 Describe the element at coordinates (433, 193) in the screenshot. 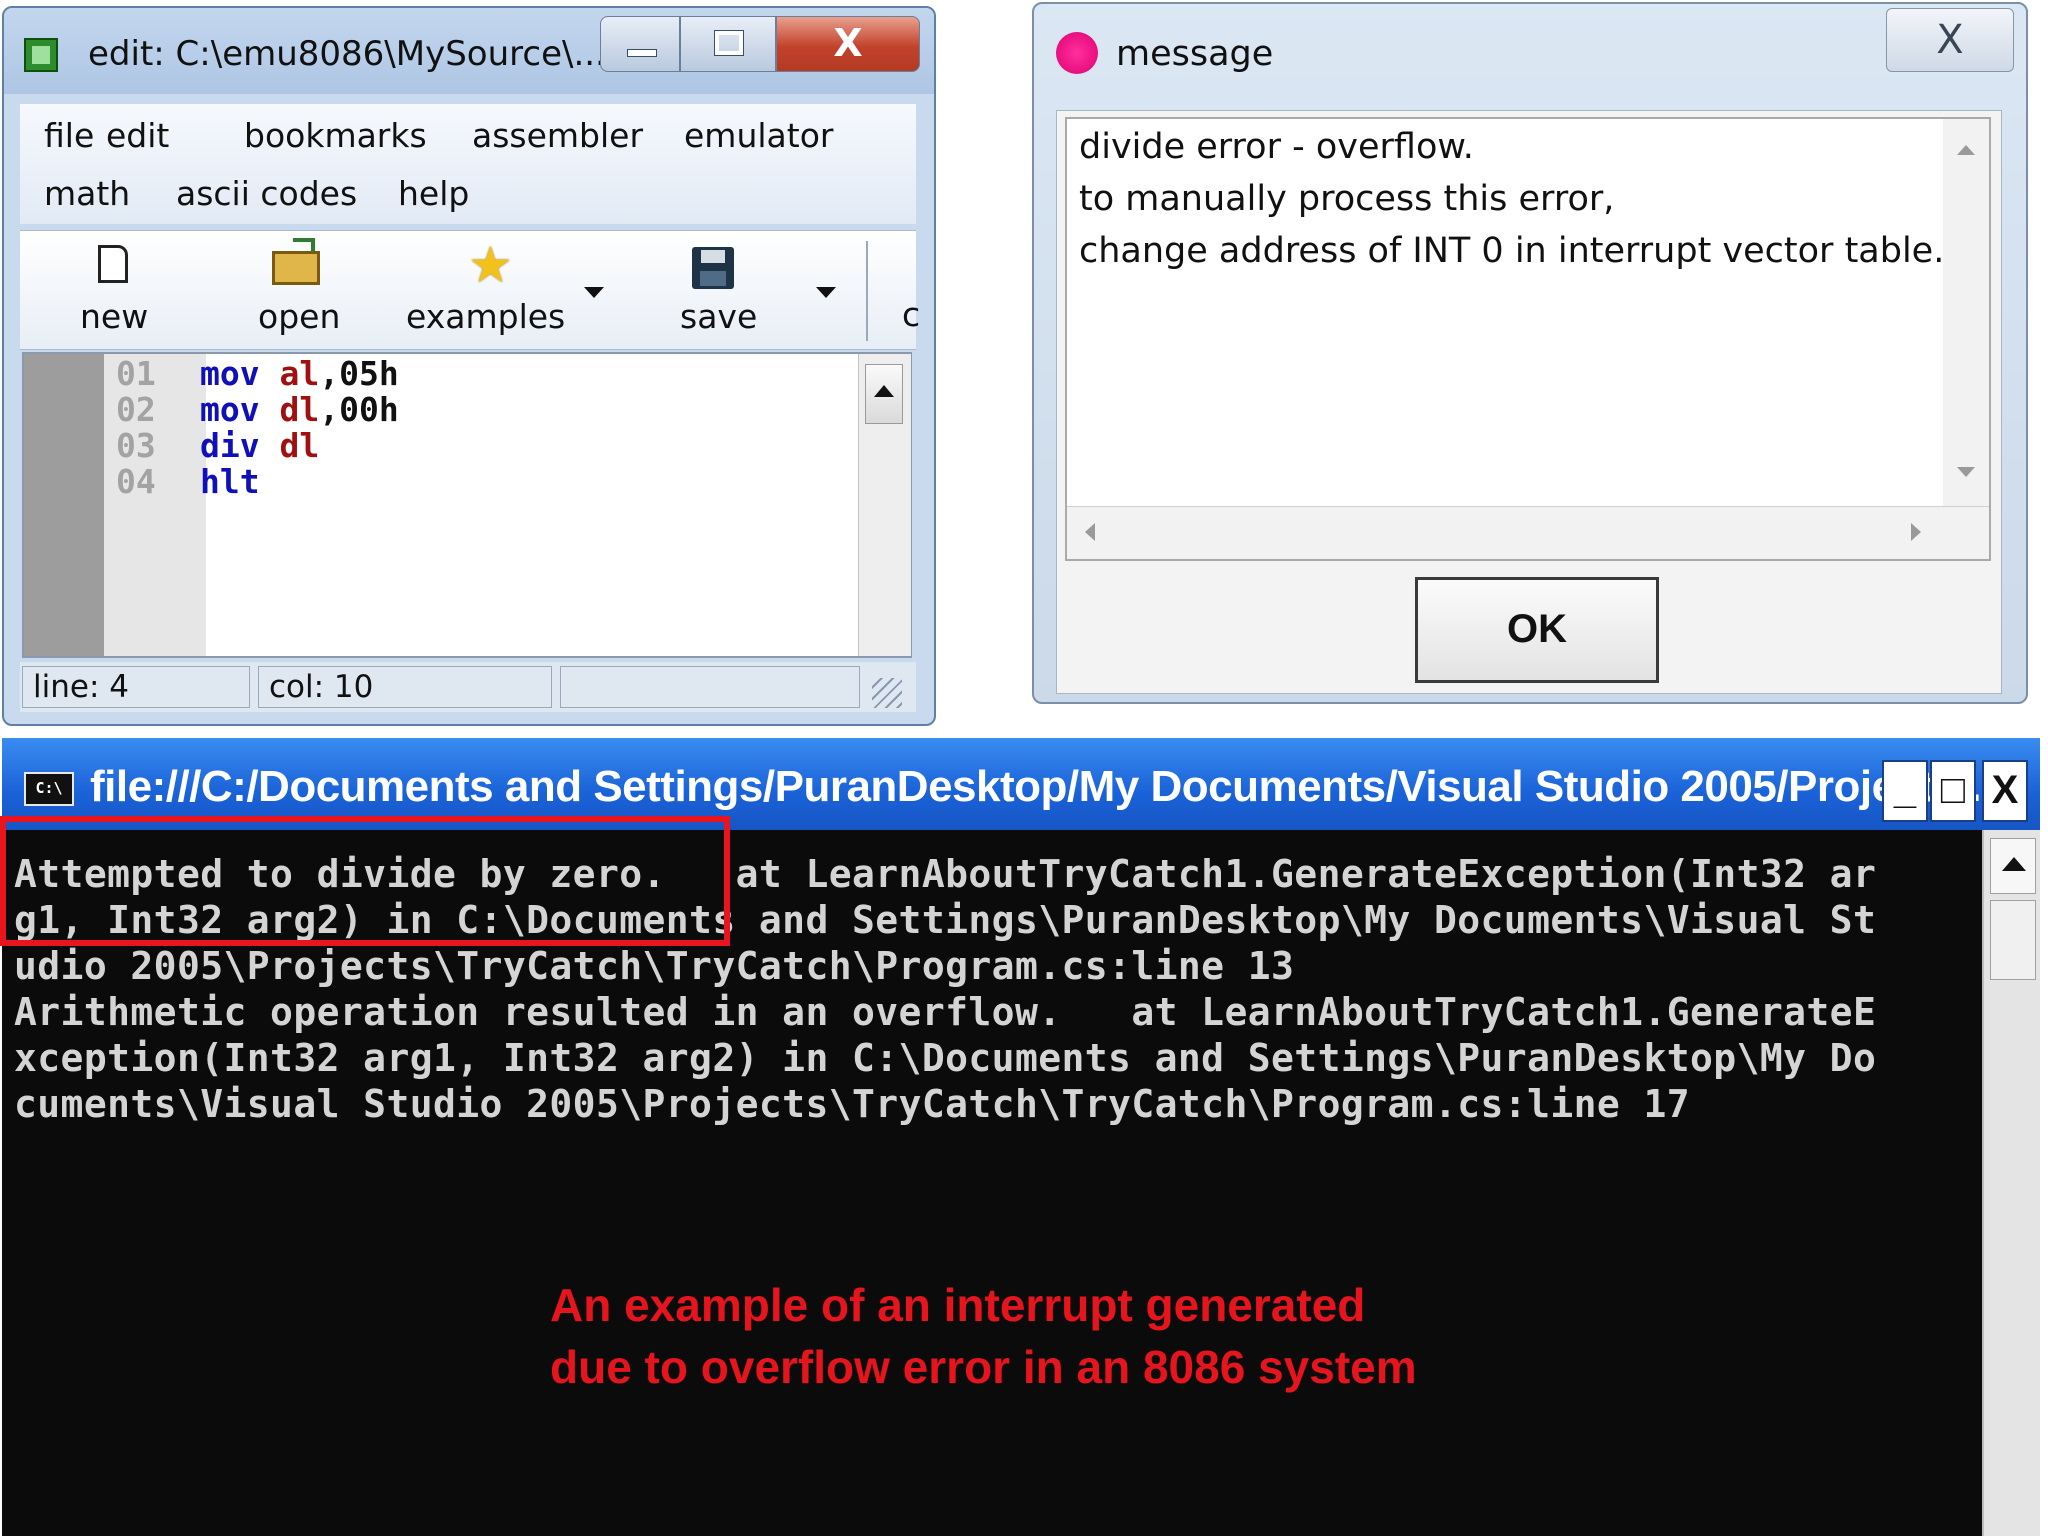

I see `menu-help: help` at that location.